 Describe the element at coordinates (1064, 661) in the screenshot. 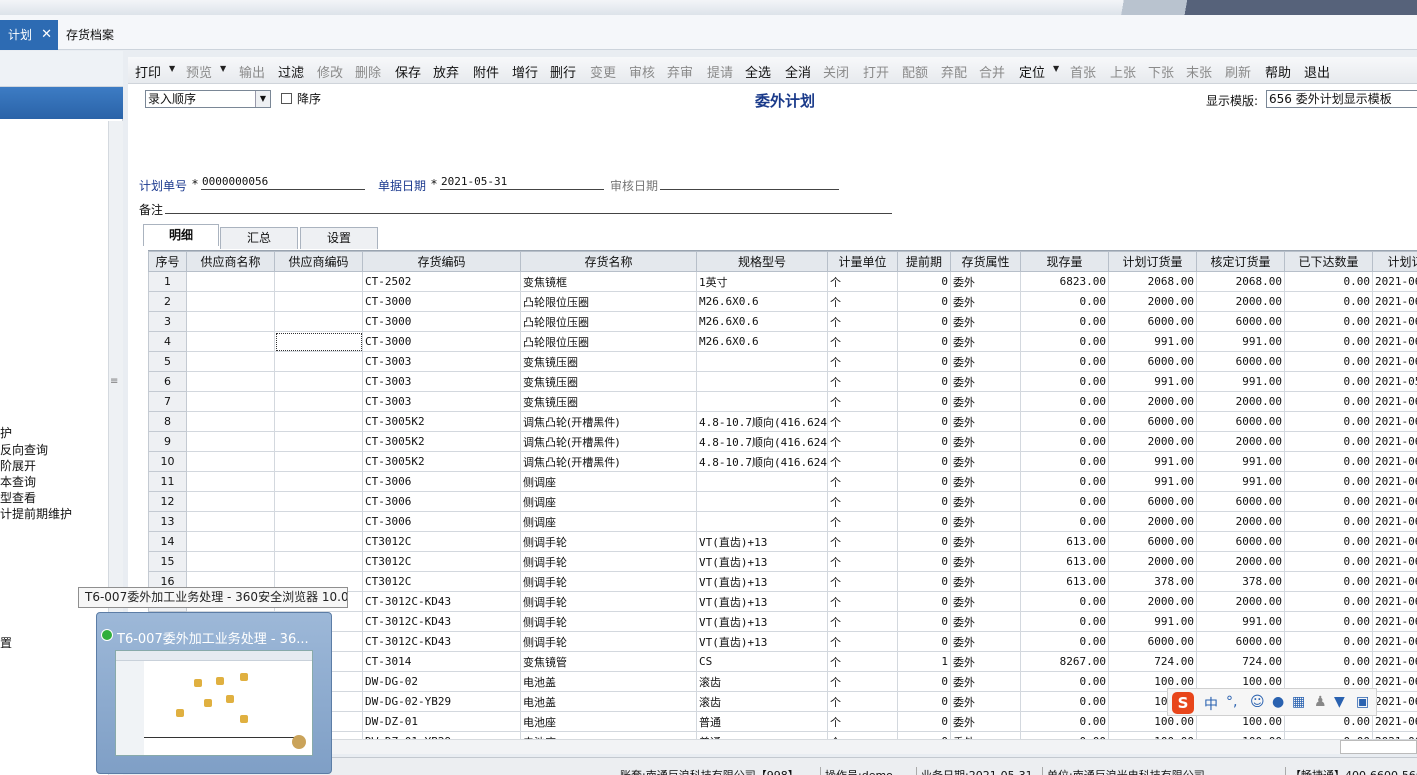

I see `table-cell: 8267.00` at that location.